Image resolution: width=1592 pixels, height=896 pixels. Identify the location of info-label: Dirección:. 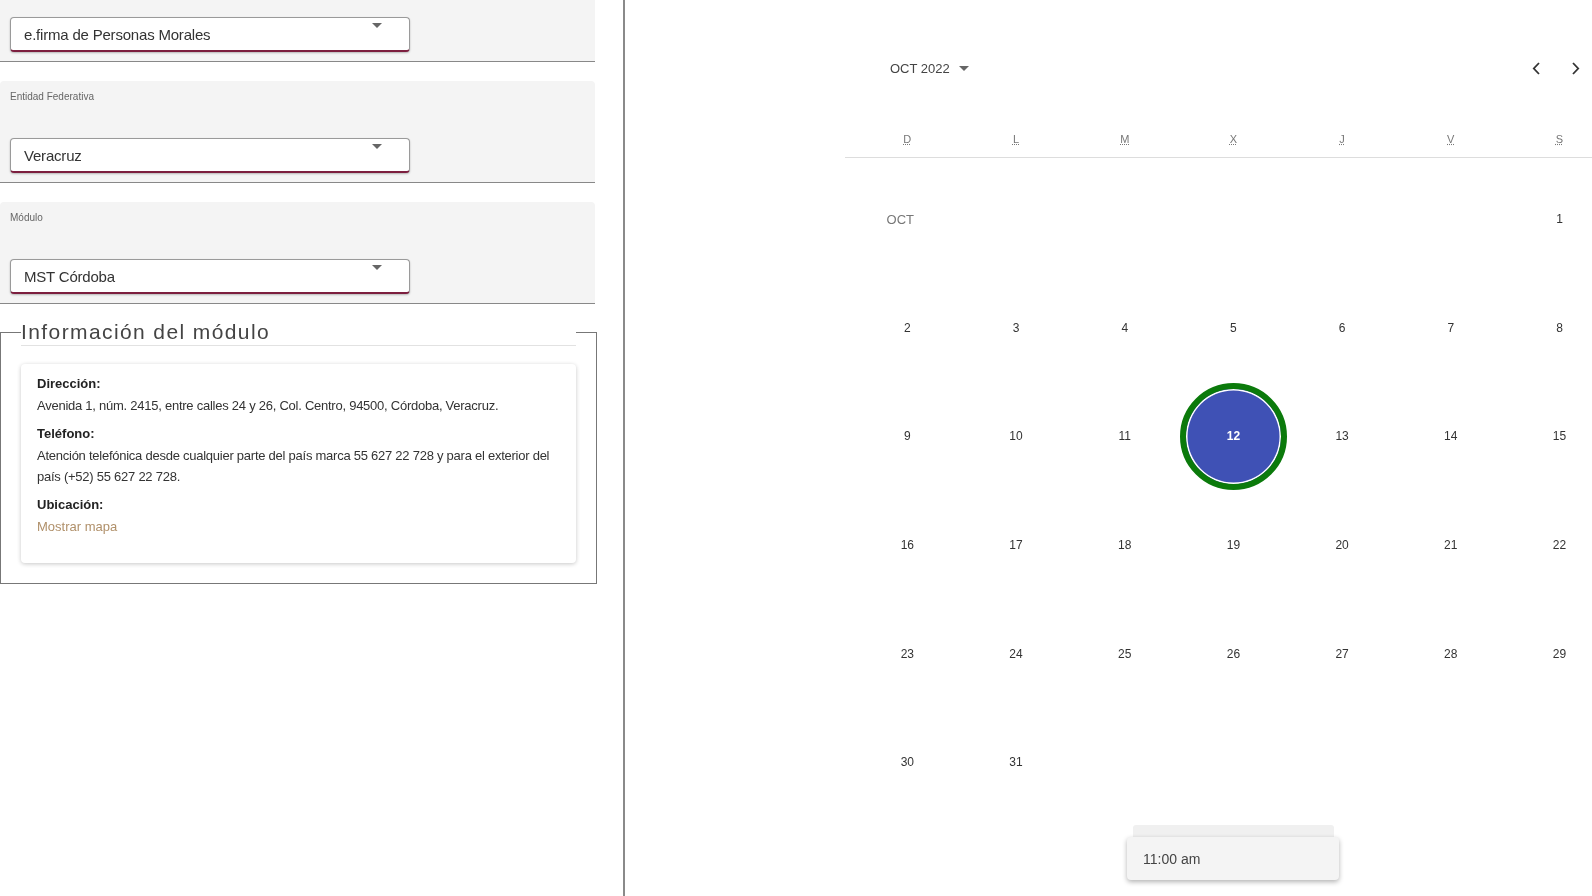
(69, 384).